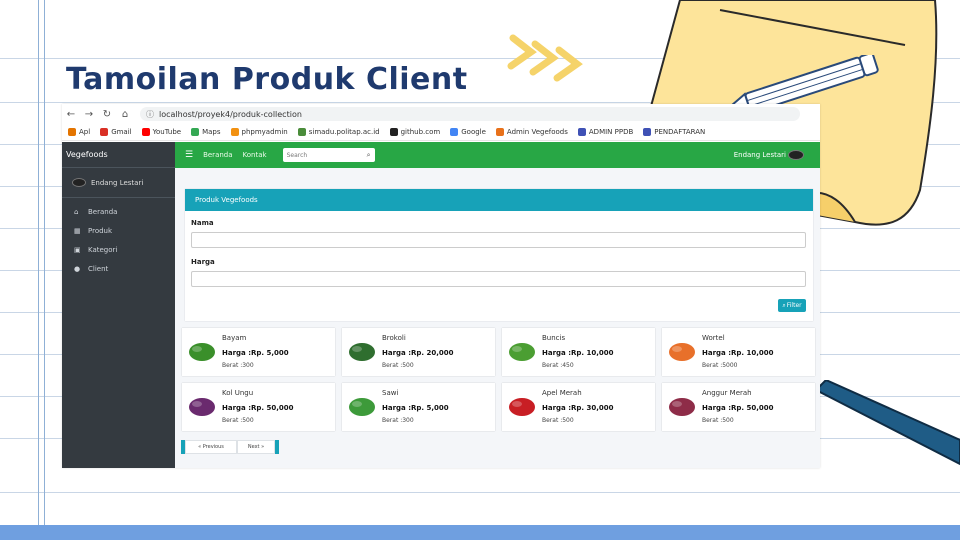 The image size is (960, 540). I want to click on bookmark-item: github.com, so click(415, 132).